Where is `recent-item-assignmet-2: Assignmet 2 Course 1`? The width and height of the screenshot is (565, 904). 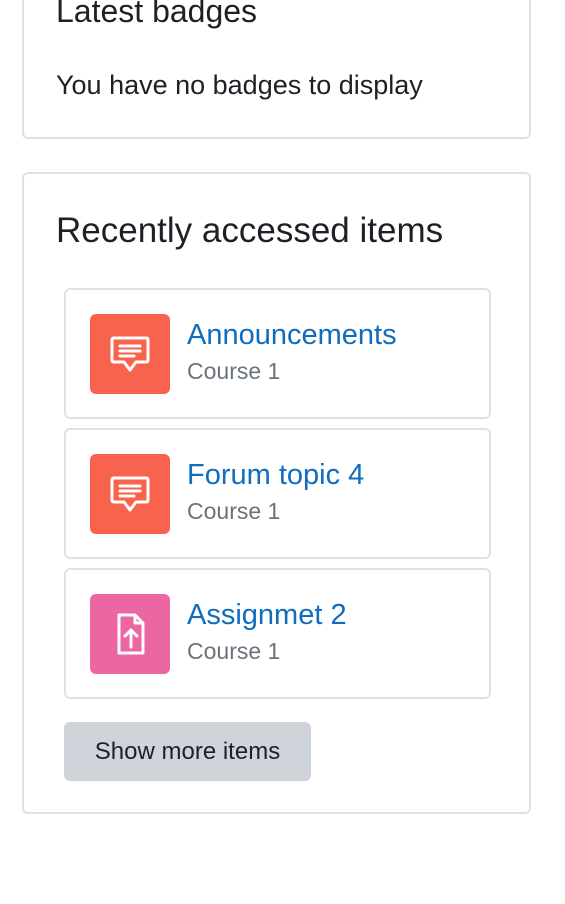
recent-item-assignmet-2: Assignmet 2 Course 1 is located at coordinates (277, 633).